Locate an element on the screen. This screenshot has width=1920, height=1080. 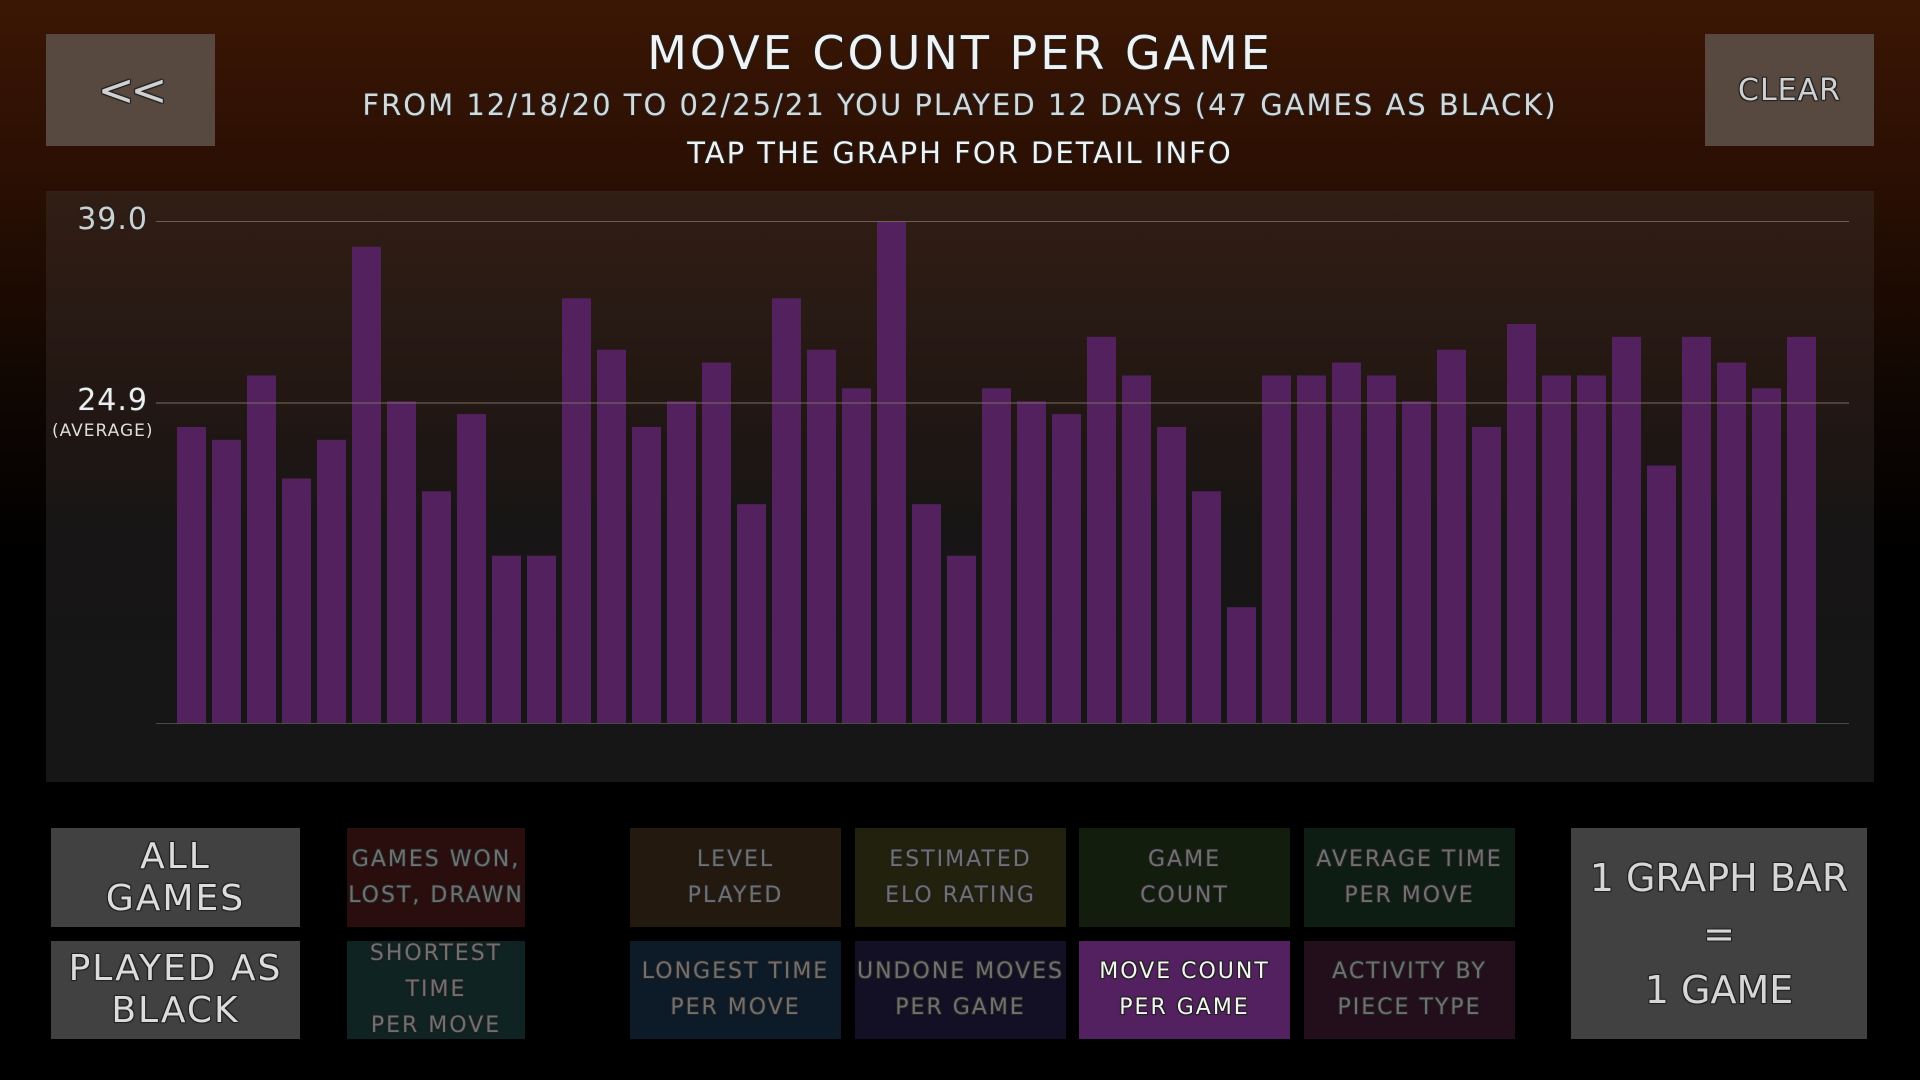
metric-button-label: COUNT is located at coordinates (1184, 895).